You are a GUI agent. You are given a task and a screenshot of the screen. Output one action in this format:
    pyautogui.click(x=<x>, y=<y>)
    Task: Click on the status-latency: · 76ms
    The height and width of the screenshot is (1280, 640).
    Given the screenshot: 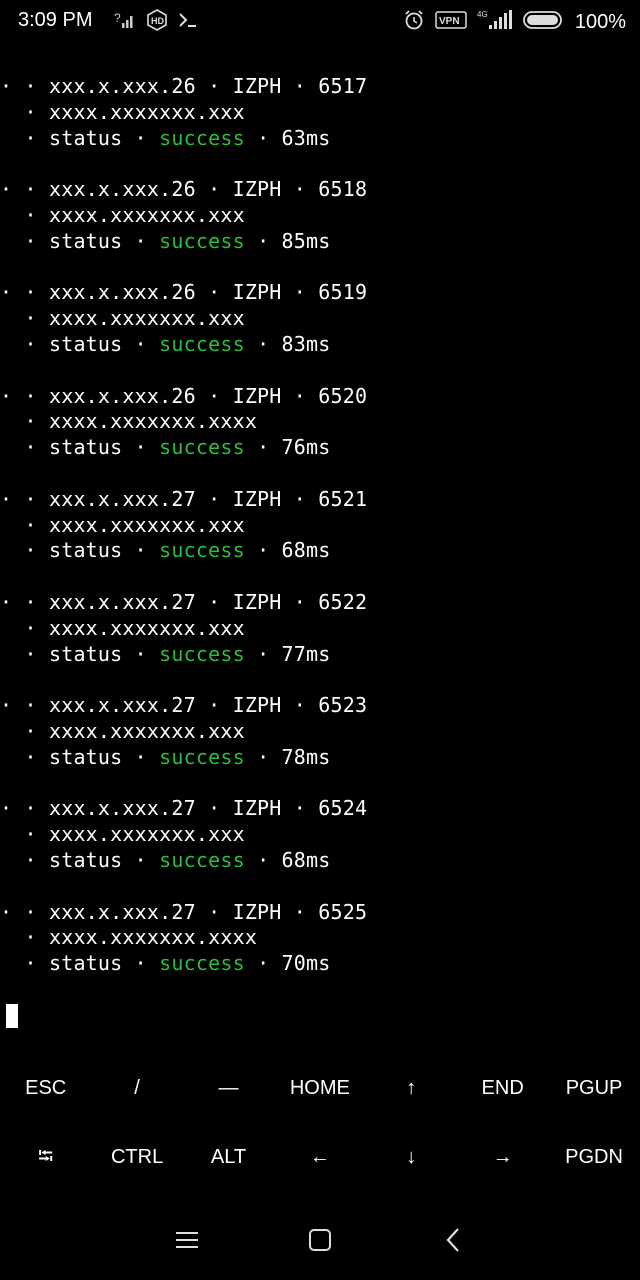 What is the action you would take?
    pyautogui.click(x=287, y=447)
    